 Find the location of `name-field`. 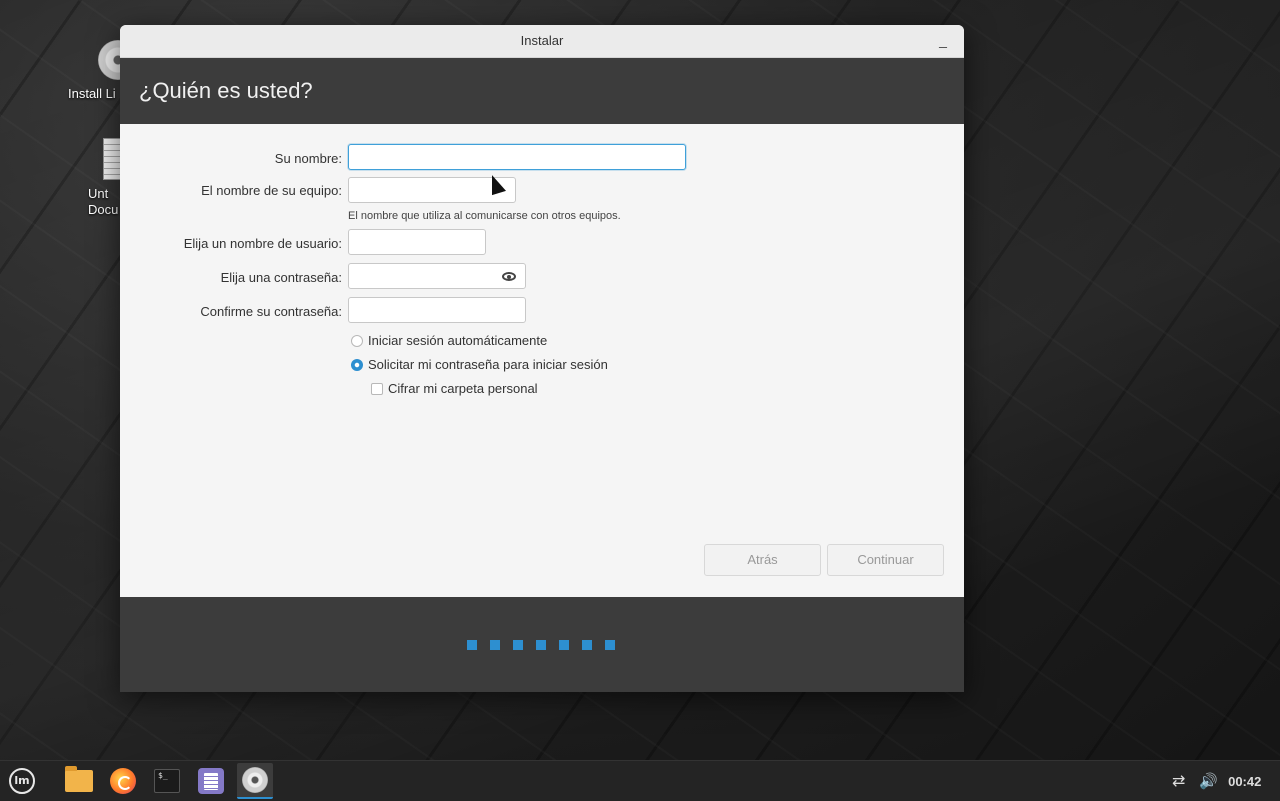

name-field is located at coordinates (517, 157).